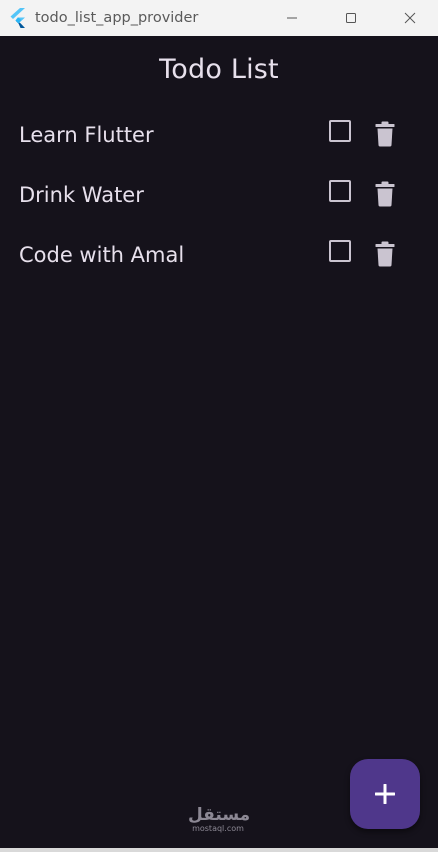 This screenshot has height=852, width=438. I want to click on watermark-latin: mostaql.com, so click(218, 828).